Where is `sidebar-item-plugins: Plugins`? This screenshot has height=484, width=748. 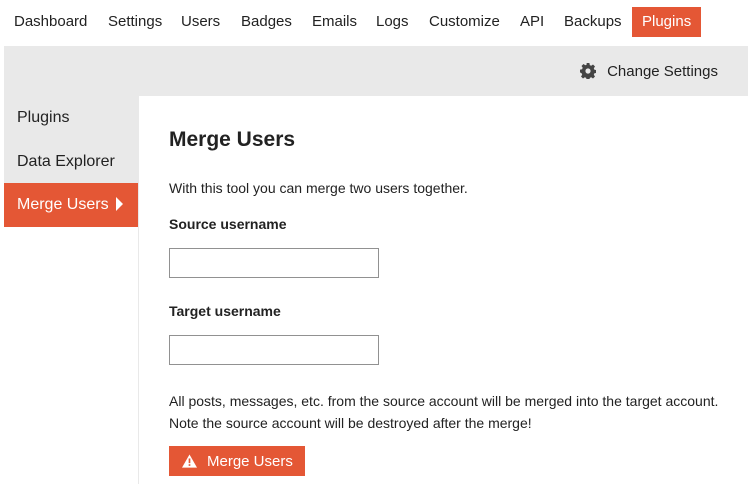
sidebar-item-plugins: Plugins is located at coordinates (71, 118).